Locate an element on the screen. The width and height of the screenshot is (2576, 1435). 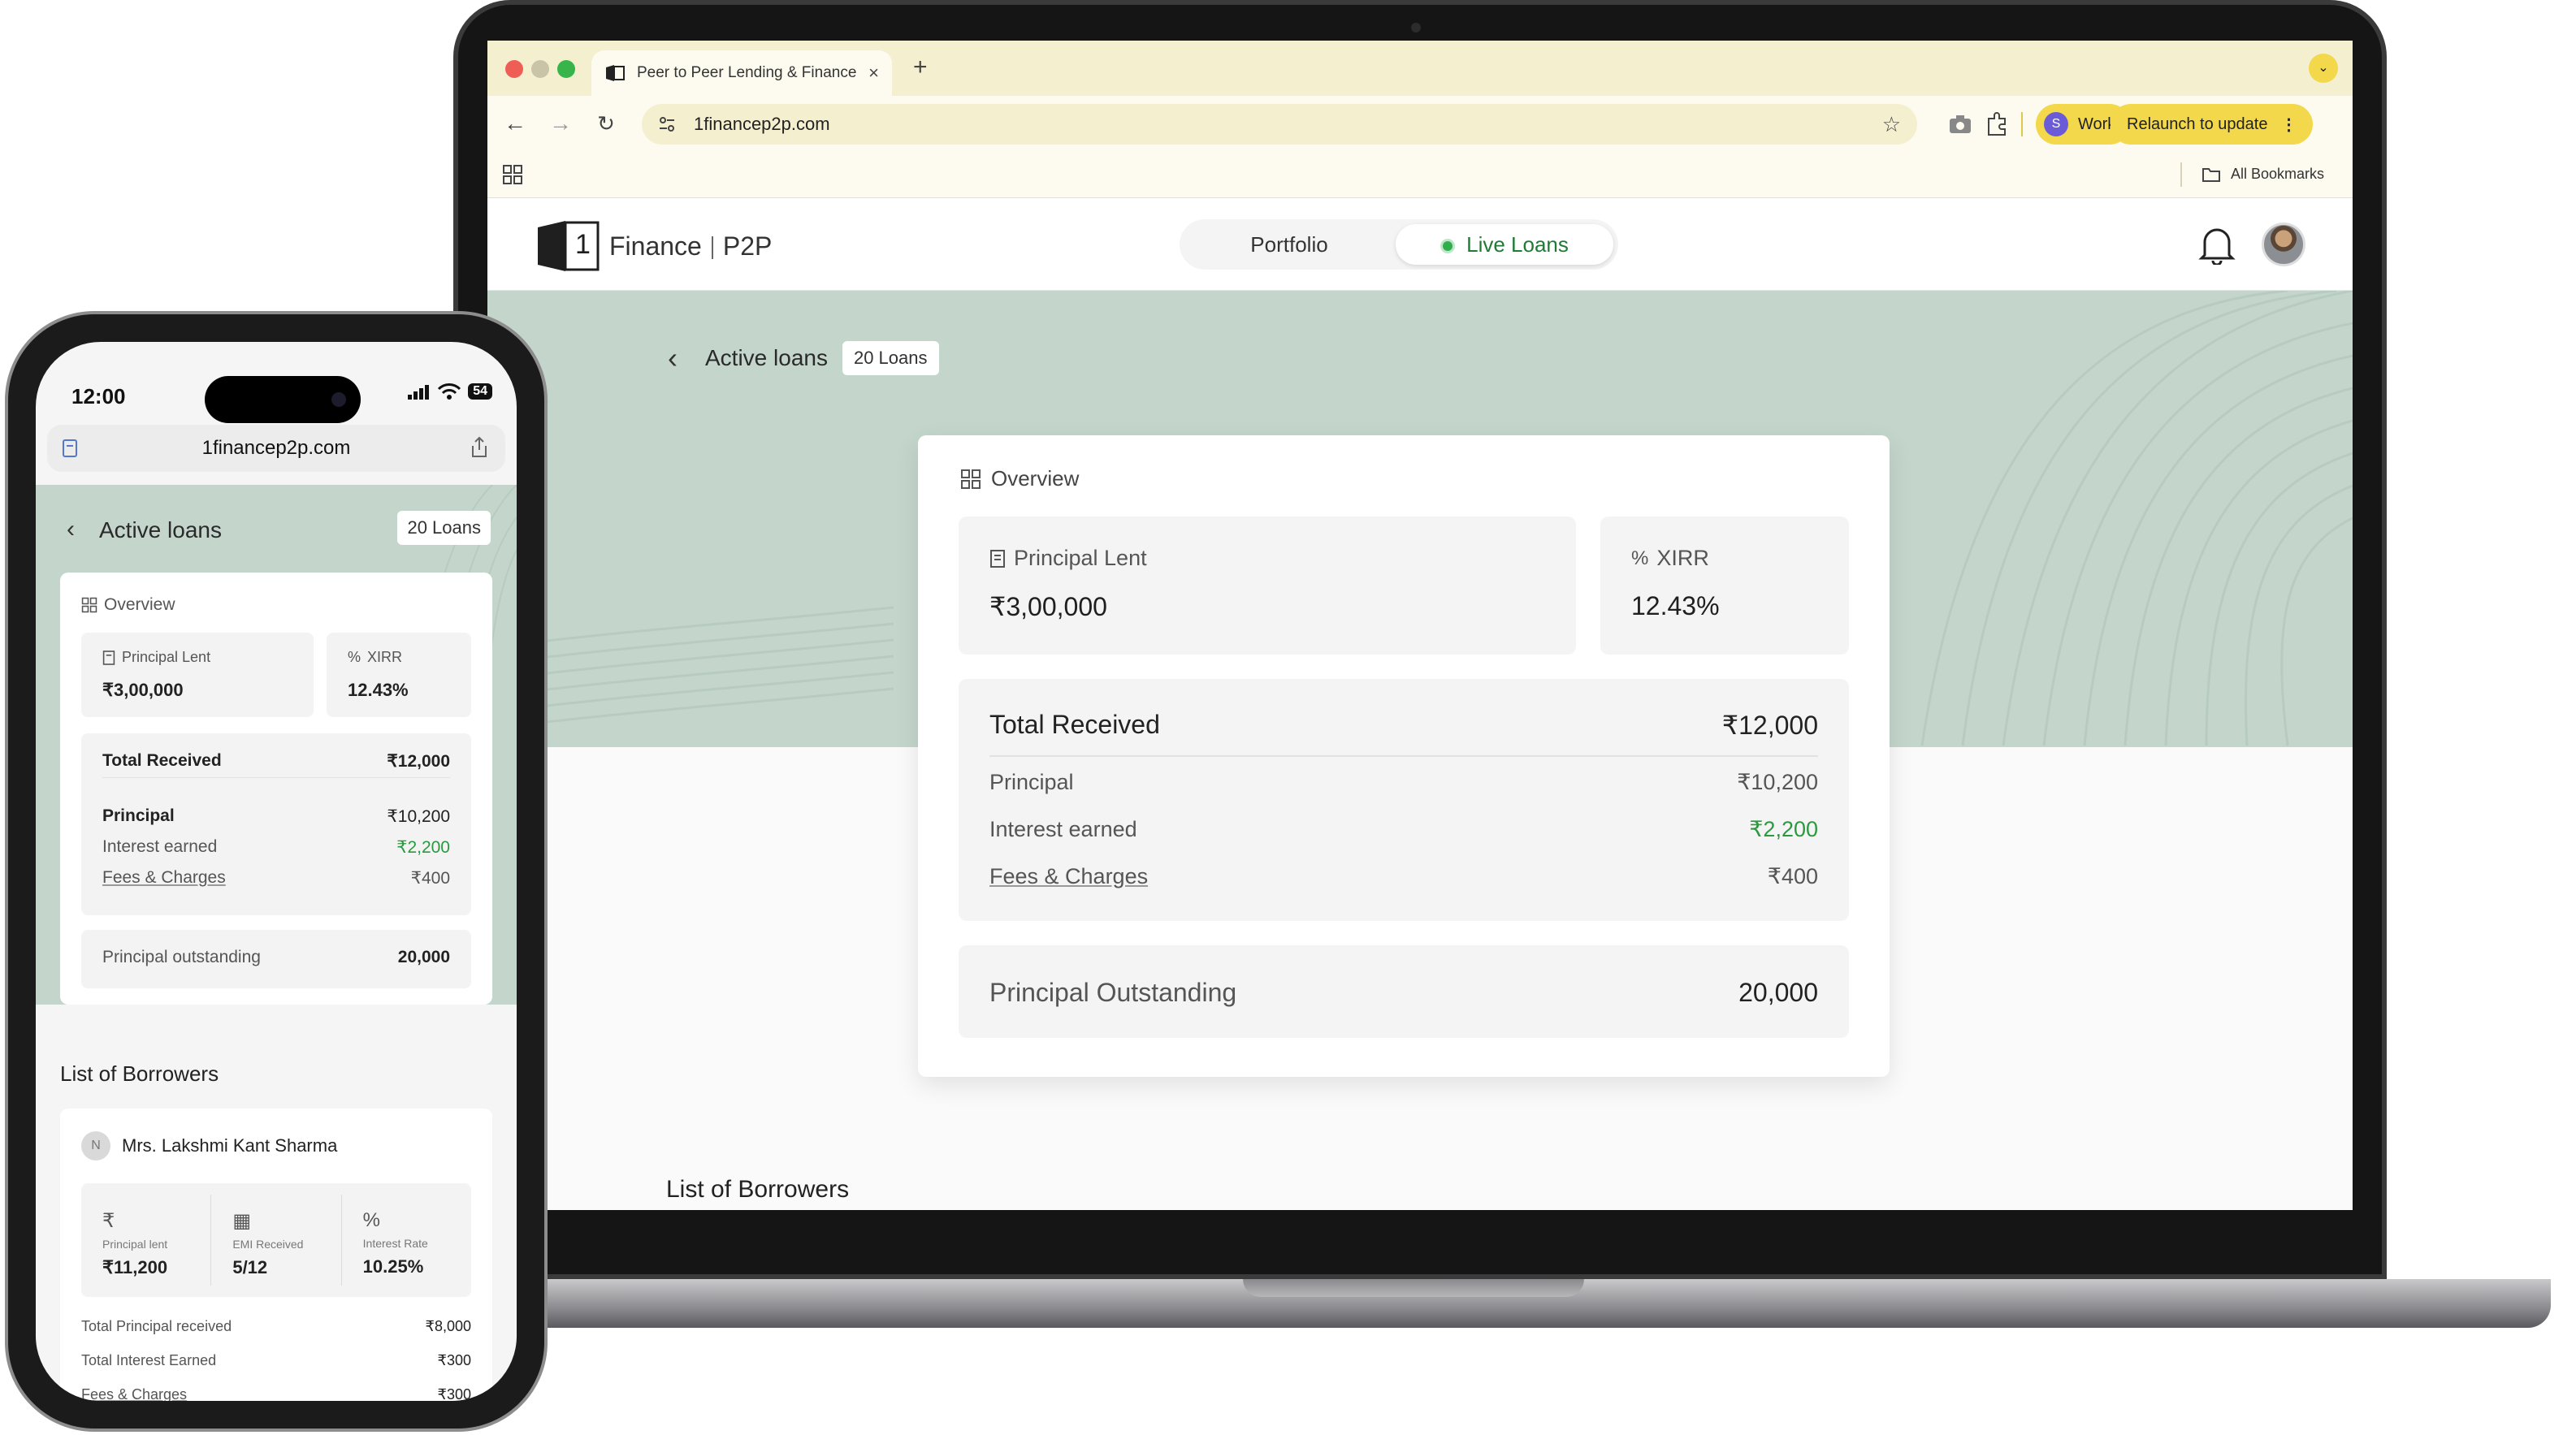
phone-principal-lent-label-row: Principal Lent is located at coordinates (156, 657).